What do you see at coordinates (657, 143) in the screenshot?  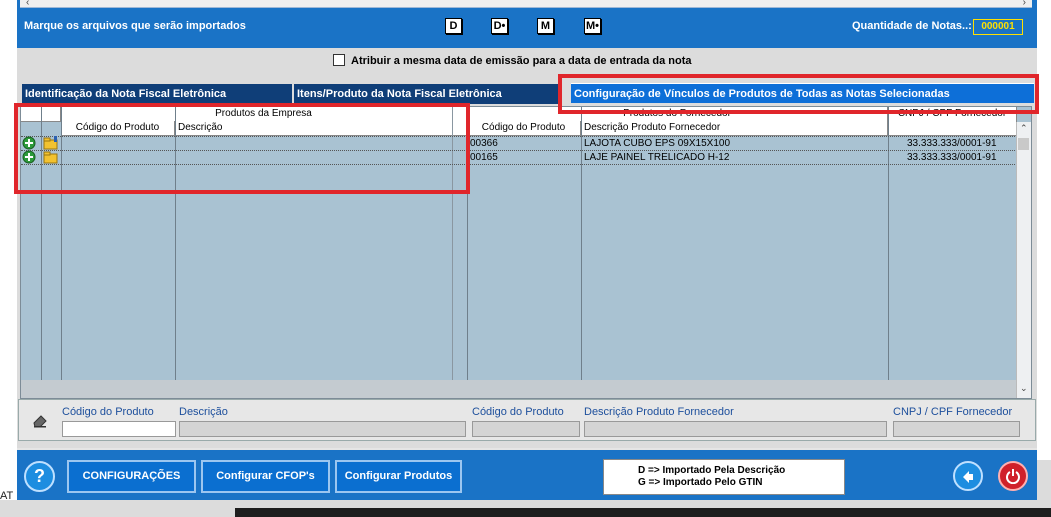 I see `row-descricao-fornecedor: LAJOTA CUBO EPS 09X15X100` at bounding box center [657, 143].